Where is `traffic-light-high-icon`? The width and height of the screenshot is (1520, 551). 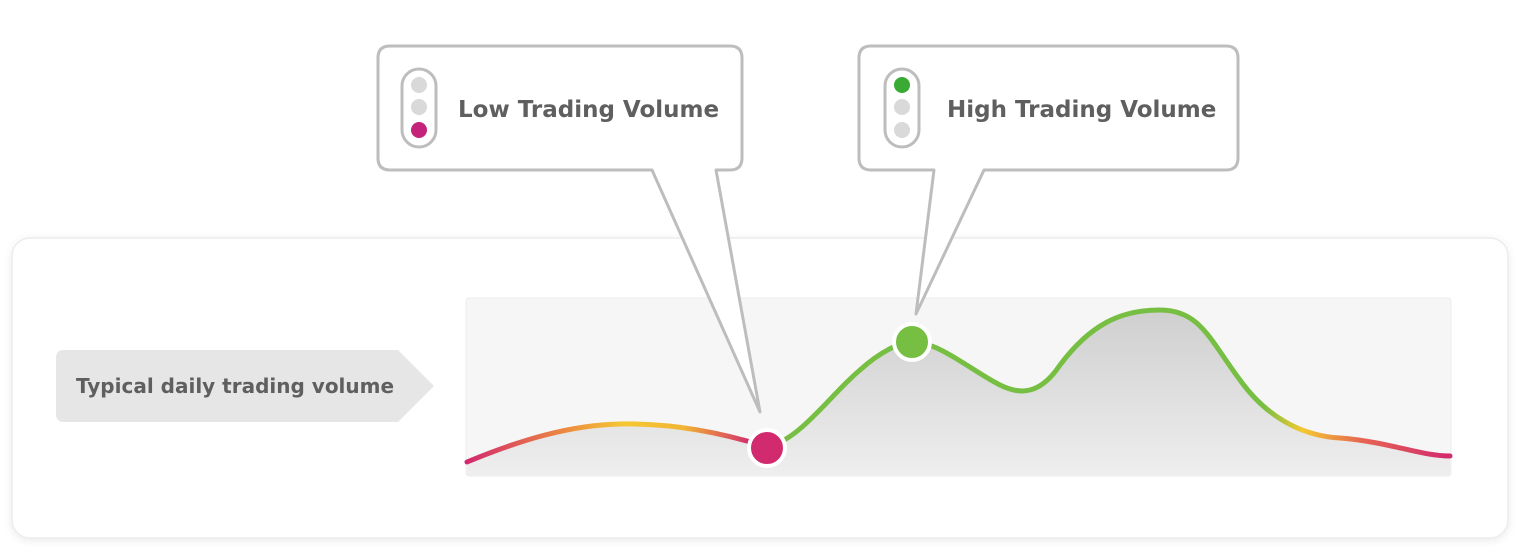
traffic-light-high-icon is located at coordinates (902, 108).